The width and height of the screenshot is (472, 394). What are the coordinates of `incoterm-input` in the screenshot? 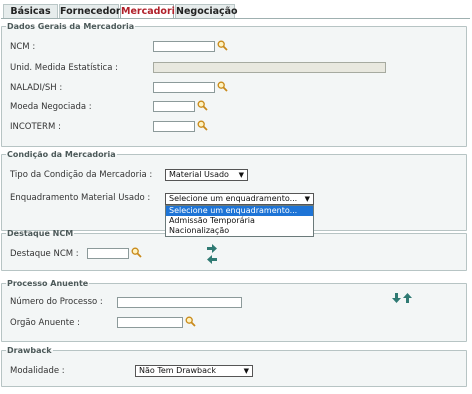 It's located at (174, 126).